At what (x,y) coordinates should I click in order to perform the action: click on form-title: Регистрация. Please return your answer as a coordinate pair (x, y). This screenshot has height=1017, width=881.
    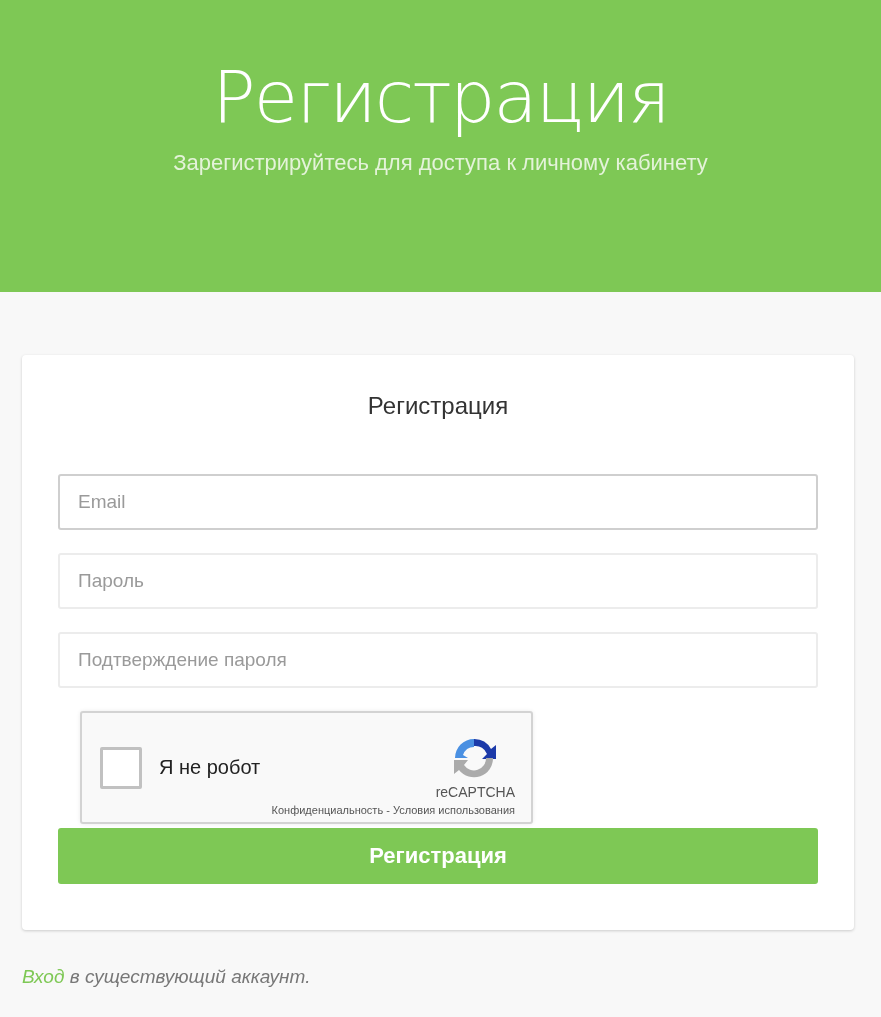
    Looking at the image, I should click on (438, 406).